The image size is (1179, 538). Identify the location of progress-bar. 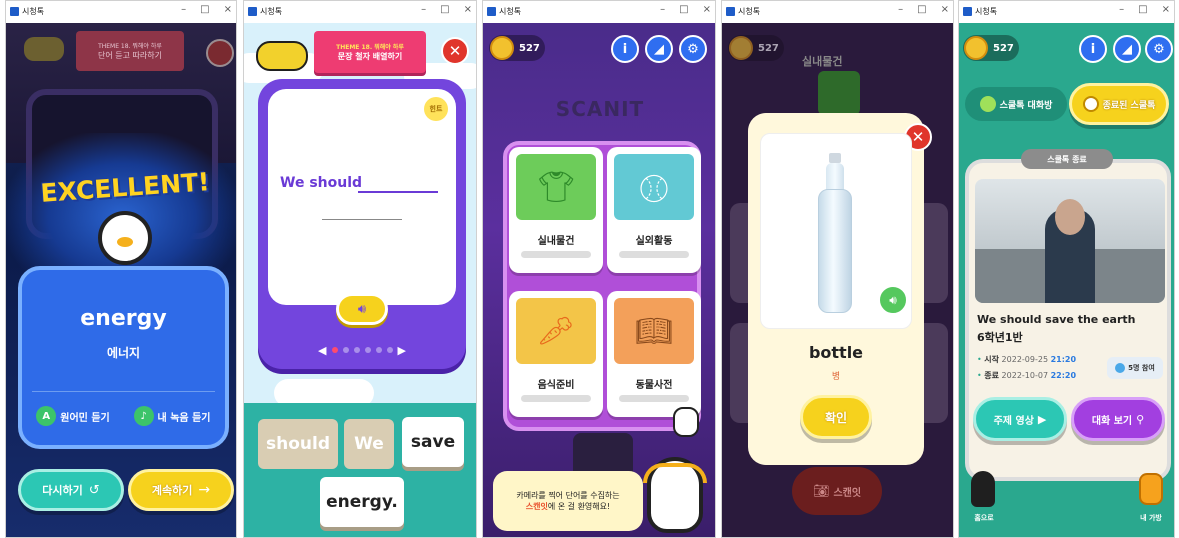
(654, 254).